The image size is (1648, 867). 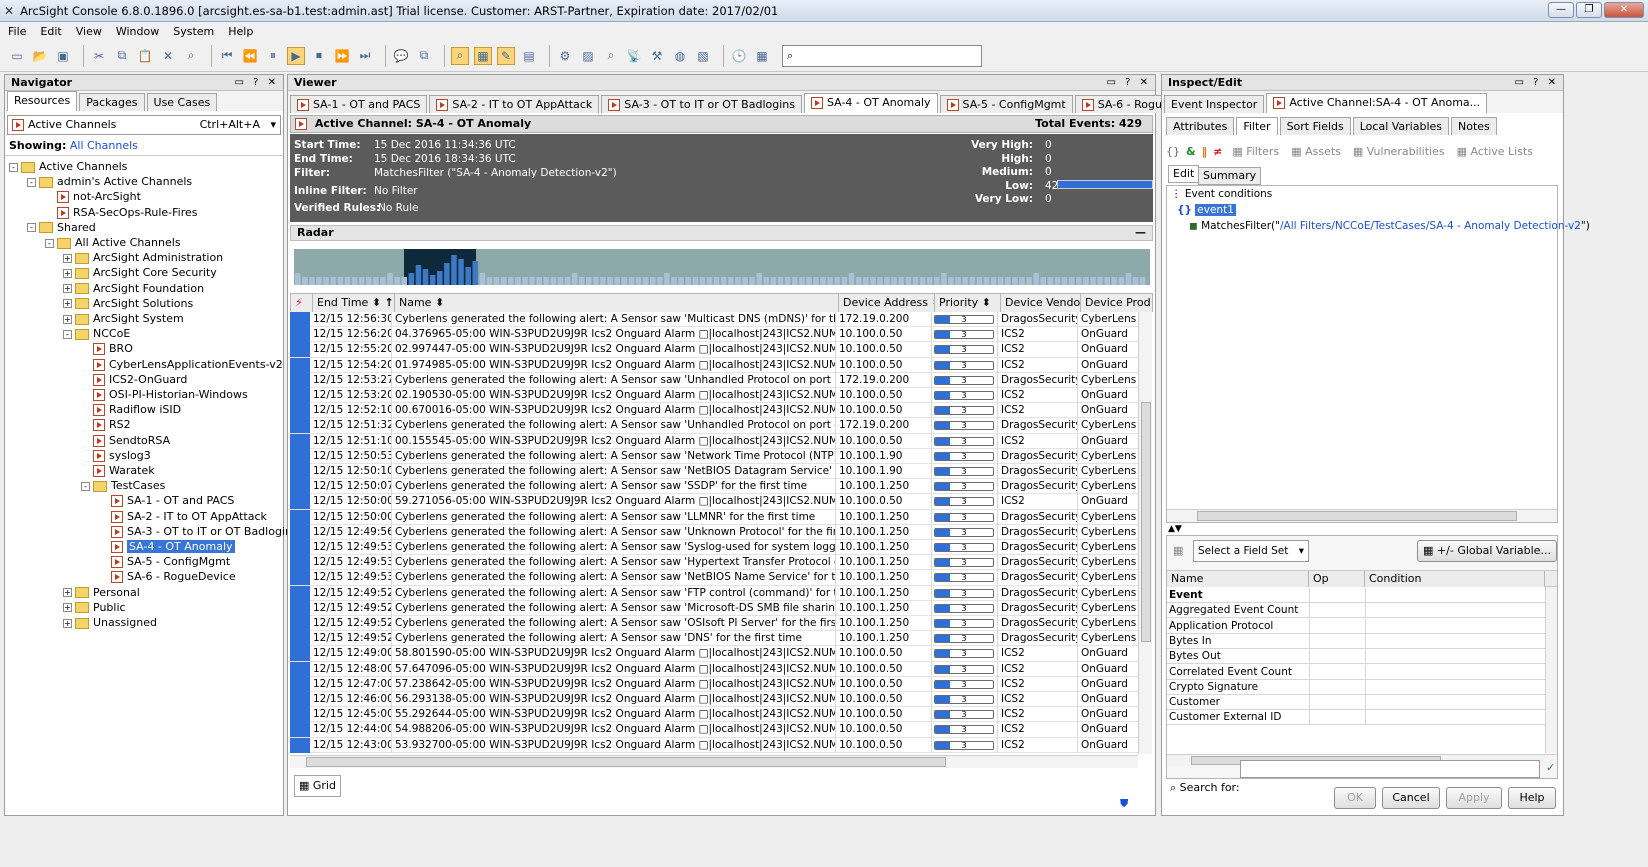 I want to click on save-icon: ▣, so click(x=63, y=56).